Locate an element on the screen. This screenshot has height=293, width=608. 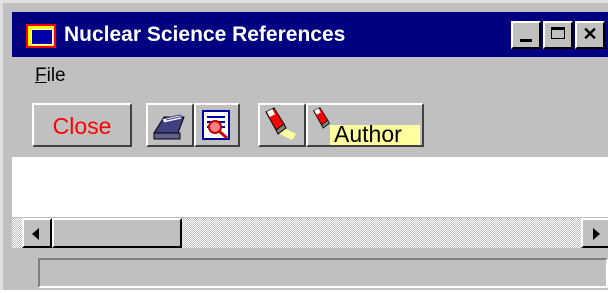
tray-button is located at coordinates (170, 125).